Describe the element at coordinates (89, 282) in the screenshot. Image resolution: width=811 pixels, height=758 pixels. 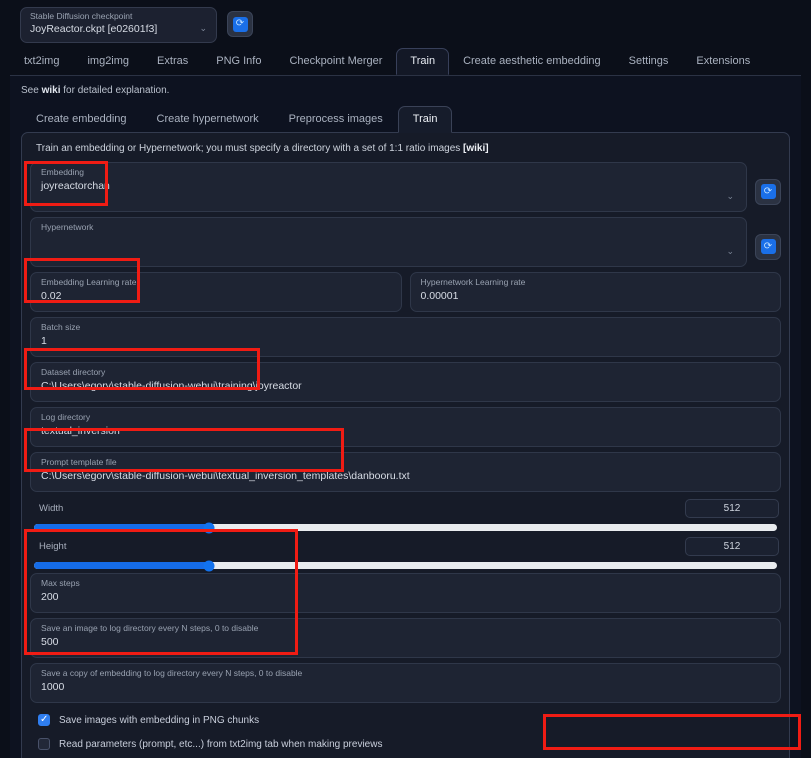
I see `embedding-learning-rate-label: Embedding Learning rate` at that location.